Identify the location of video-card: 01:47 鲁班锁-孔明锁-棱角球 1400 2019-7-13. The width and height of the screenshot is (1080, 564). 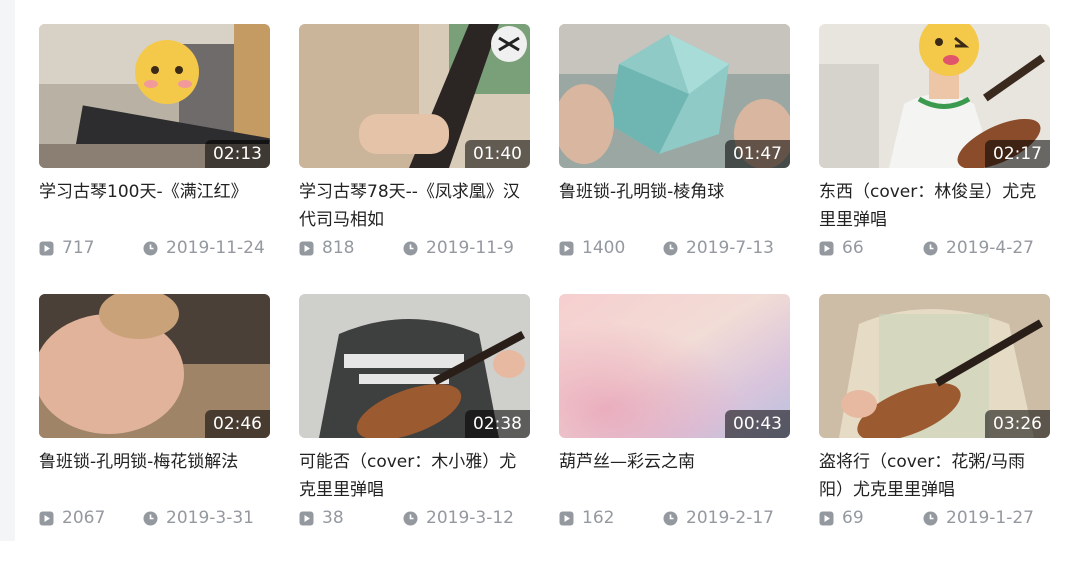
(674, 159).